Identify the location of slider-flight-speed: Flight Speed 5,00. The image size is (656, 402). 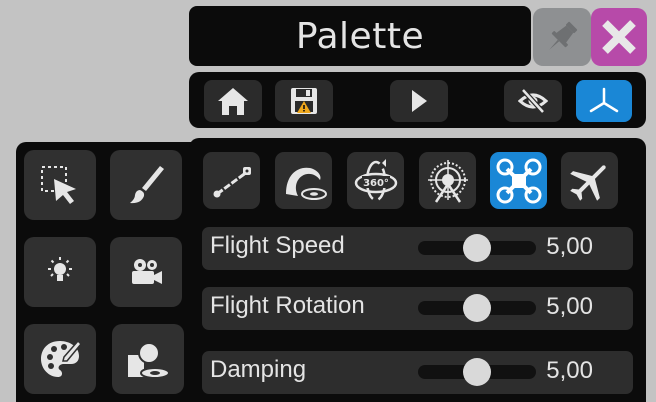
(417, 248).